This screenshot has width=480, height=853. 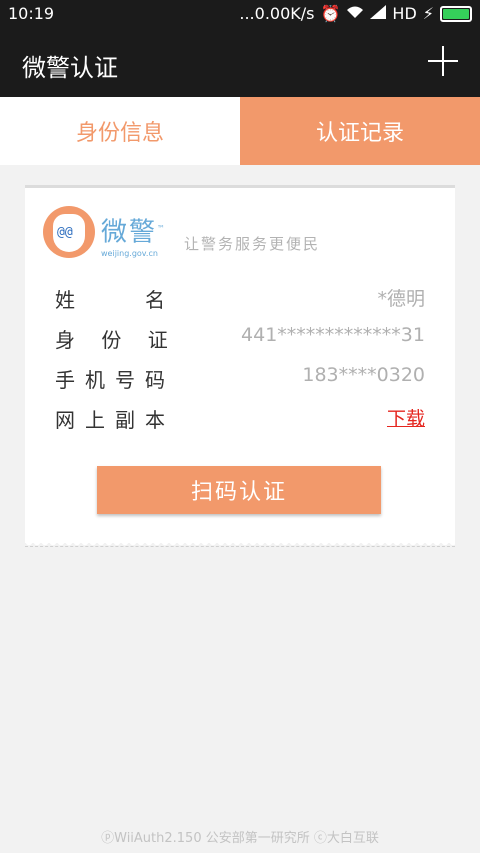 What do you see at coordinates (115, 300) in the screenshot?
I see `name-label: 姓 名` at bounding box center [115, 300].